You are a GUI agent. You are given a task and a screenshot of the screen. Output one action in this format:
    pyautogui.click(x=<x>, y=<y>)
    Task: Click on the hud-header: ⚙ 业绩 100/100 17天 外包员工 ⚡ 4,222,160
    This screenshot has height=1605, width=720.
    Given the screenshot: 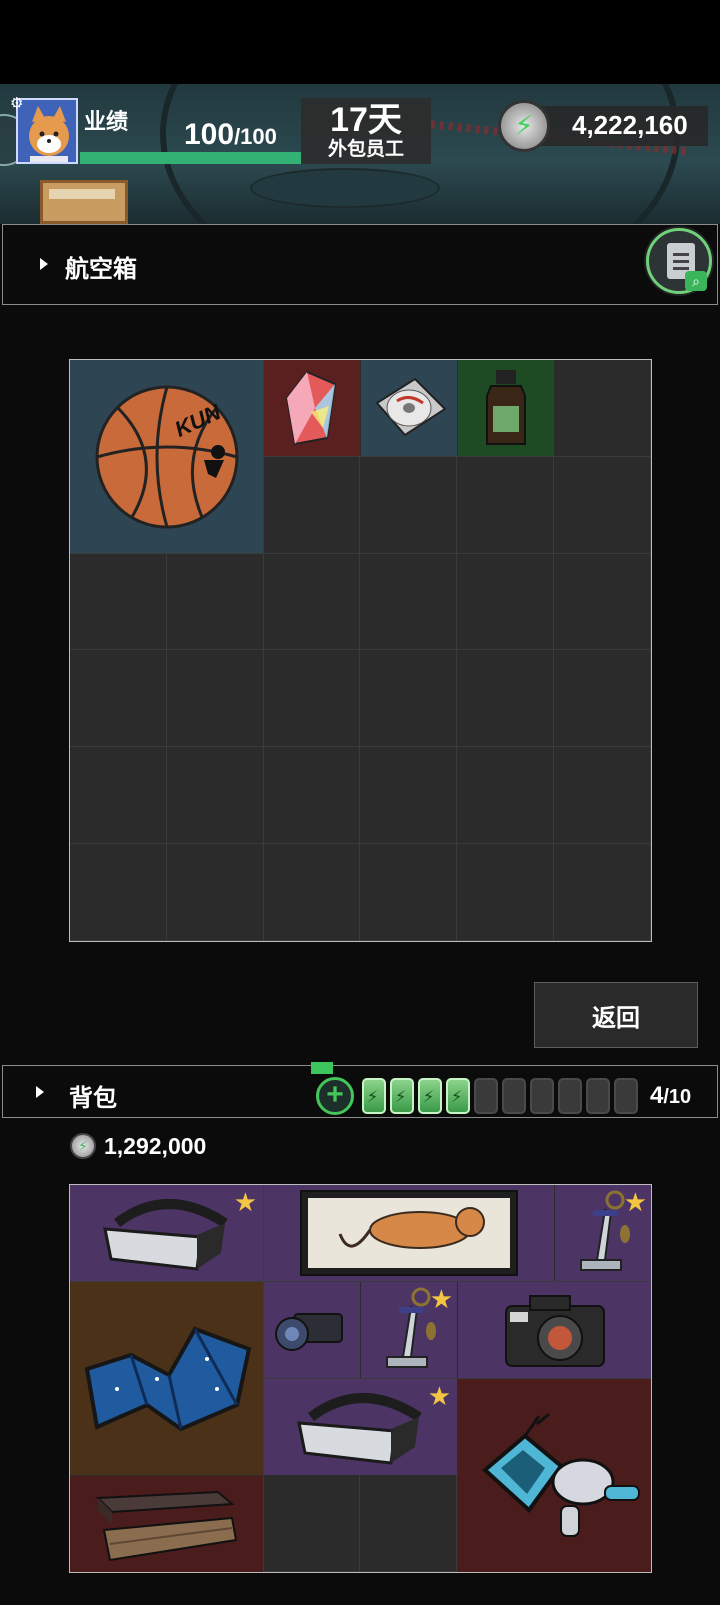 What is the action you would take?
    pyautogui.click(x=360, y=154)
    